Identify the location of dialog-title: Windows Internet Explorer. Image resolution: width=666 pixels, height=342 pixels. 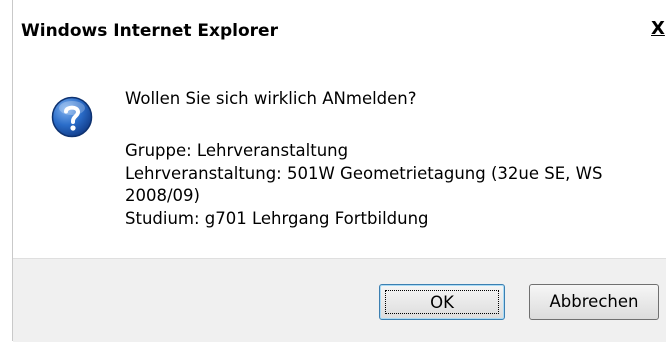
(149, 31).